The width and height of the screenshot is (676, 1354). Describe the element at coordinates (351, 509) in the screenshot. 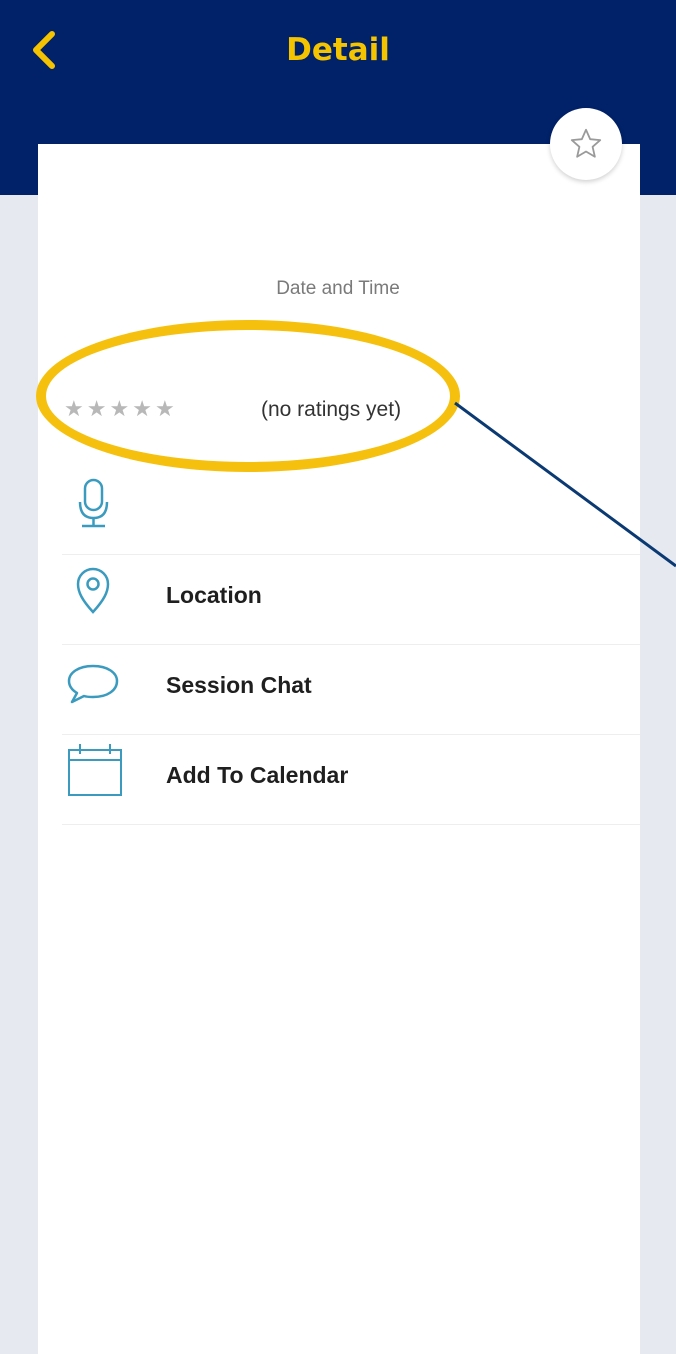

I see `action-row-audio` at that location.